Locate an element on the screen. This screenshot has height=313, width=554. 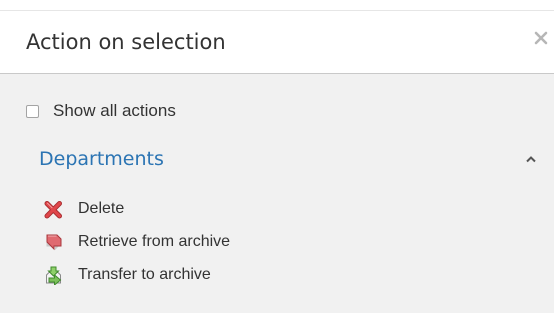
dialog-title: Action on selection is located at coordinates (126, 42).